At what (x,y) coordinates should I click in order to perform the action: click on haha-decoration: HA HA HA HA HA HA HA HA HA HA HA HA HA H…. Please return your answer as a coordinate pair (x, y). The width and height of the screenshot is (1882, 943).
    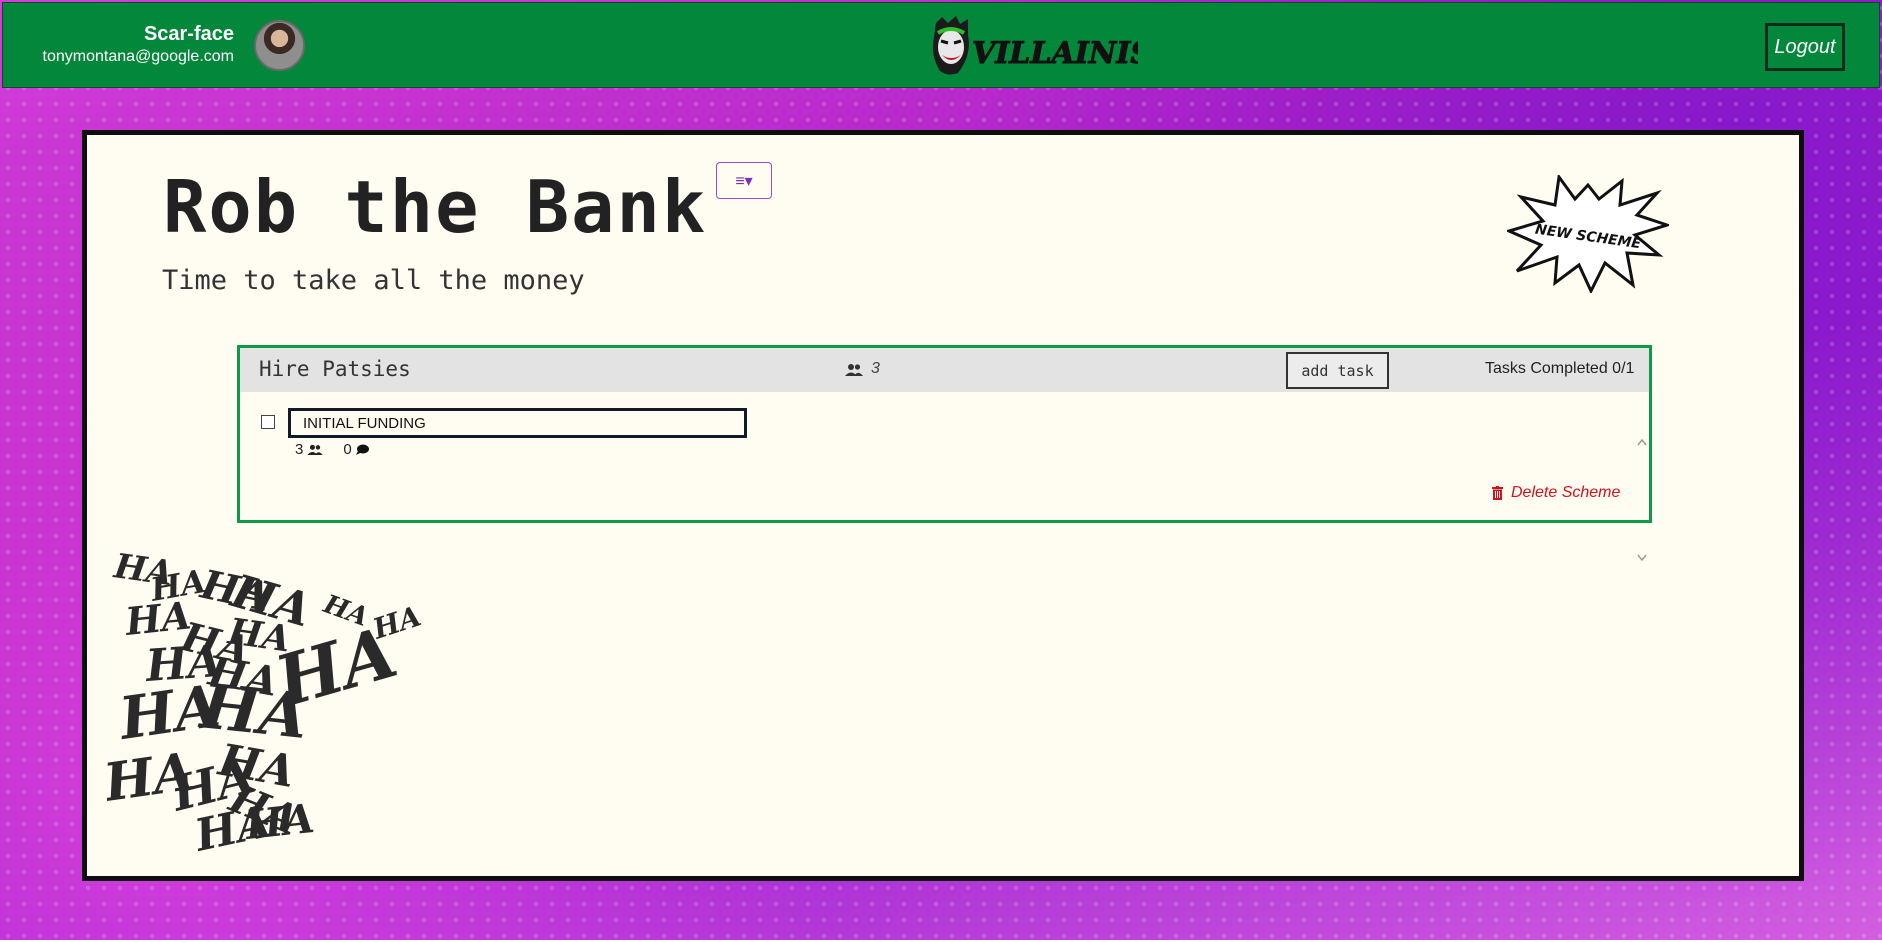
    Looking at the image, I should click on (266, 702).